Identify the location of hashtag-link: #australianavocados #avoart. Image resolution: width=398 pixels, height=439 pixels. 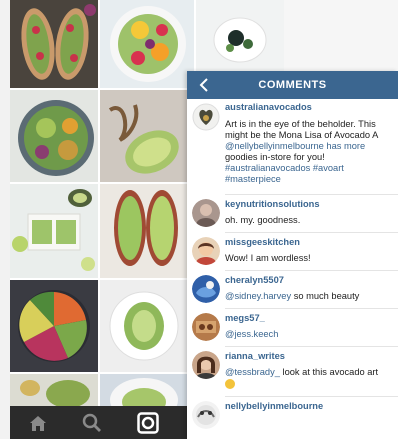
(284, 168).